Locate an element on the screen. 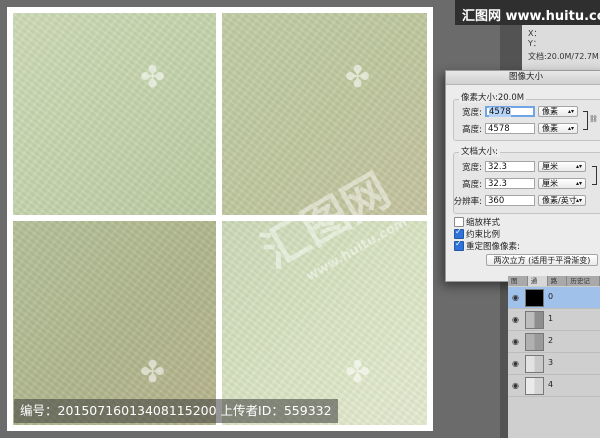  pixel-width-label: 宽度: is located at coordinates (472, 113).